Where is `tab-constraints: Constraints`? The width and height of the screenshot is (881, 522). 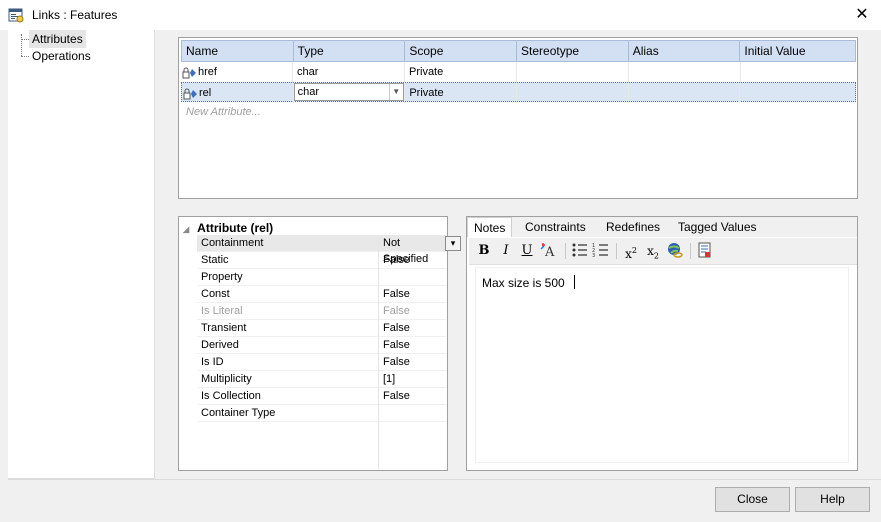 tab-constraints: Constraints is located at coordinates (555, 227).